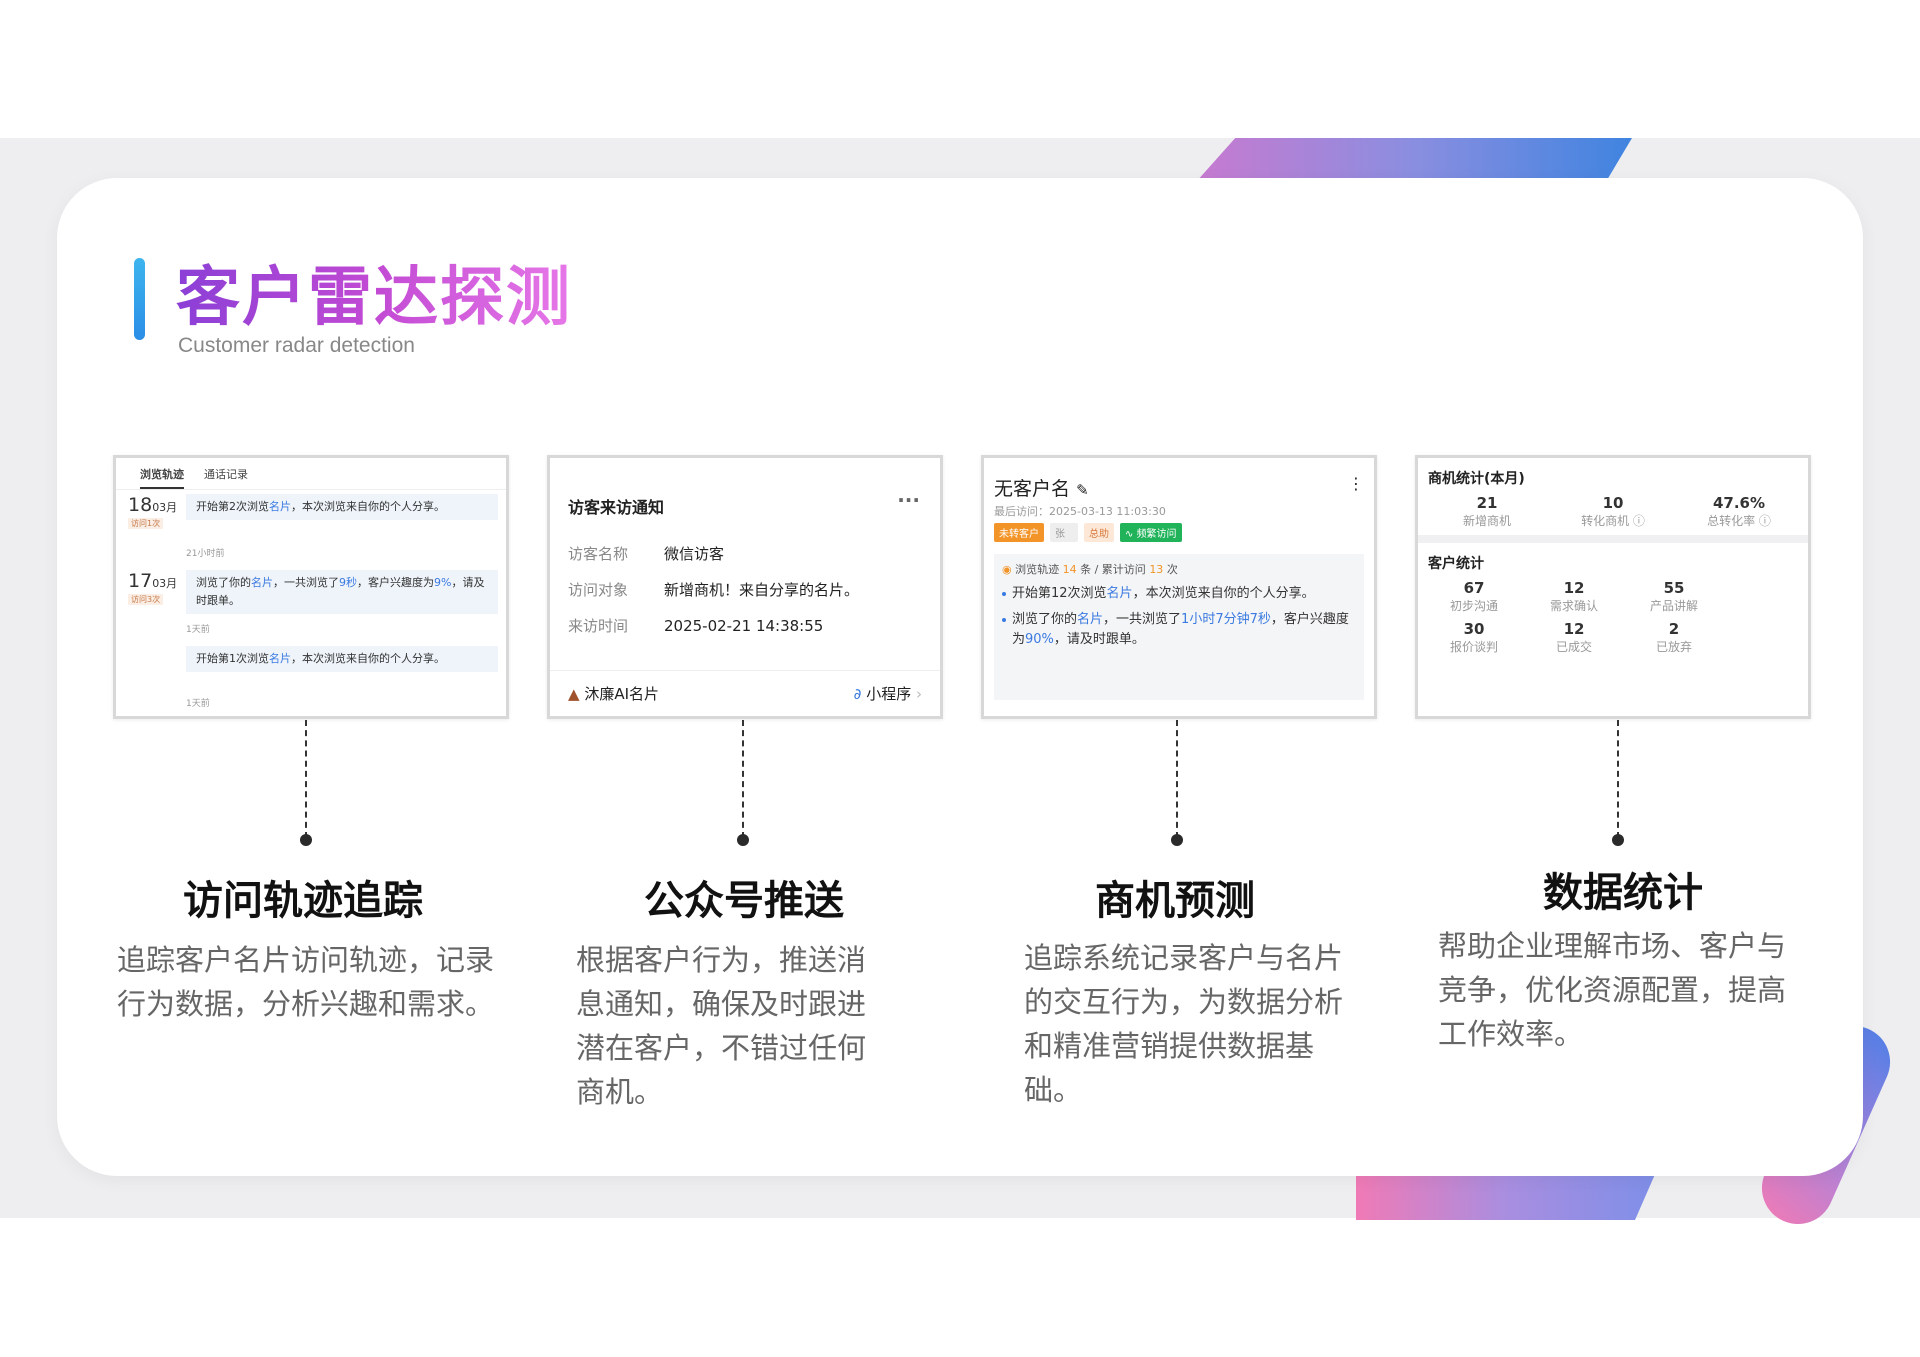 The width and height of the screenshot is (1920, 1357). What do you see at coordinates (614, 694) in the screenshot?
I see `brand: ▲ 沐廉AI名片` at bounding box center [614, 694].